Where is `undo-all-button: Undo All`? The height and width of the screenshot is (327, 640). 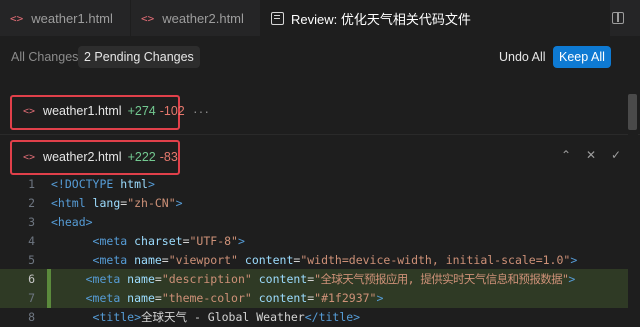
undo-all-button: Undo All is located at coordinates (522, 57).